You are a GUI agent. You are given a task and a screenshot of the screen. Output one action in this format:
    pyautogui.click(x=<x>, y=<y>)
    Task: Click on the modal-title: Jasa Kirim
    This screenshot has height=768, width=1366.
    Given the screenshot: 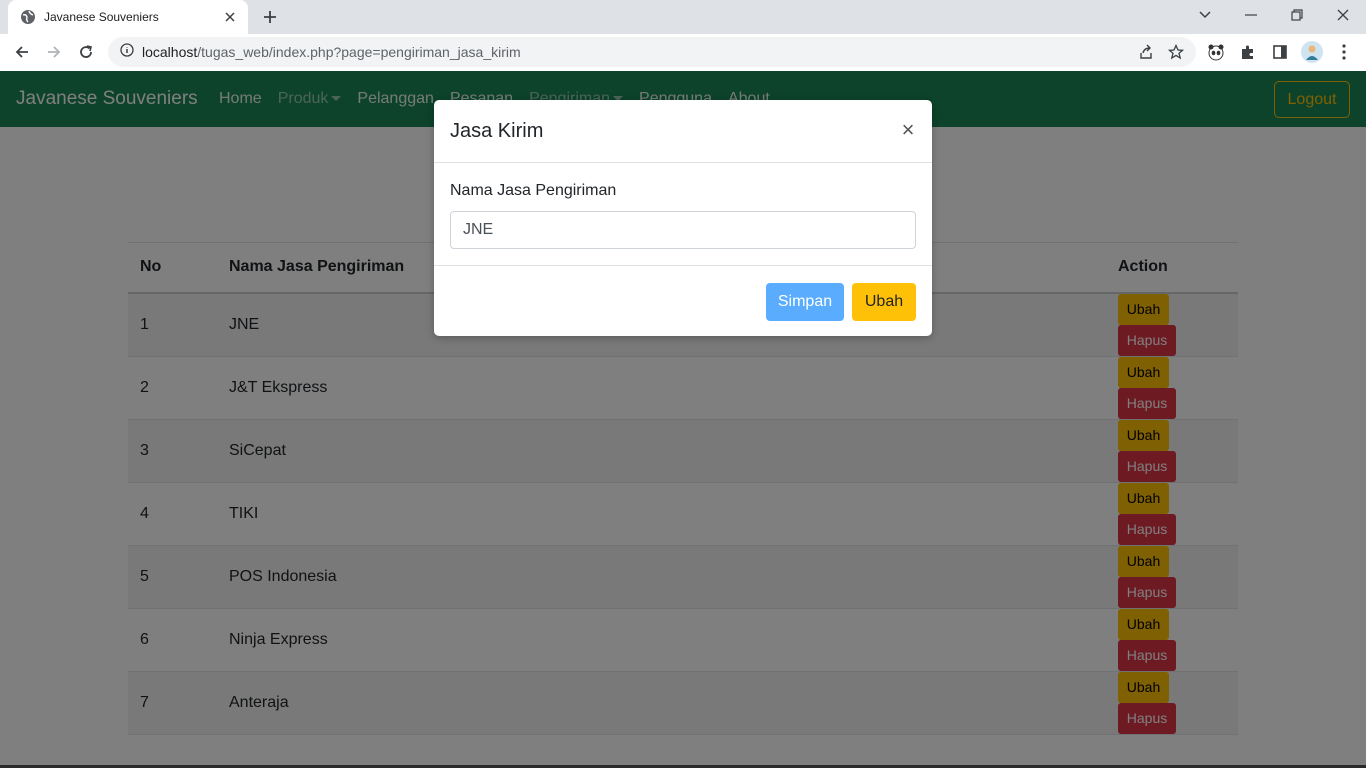 What is the action you would take?
    pyautogui.click(x=497, y=131)
    